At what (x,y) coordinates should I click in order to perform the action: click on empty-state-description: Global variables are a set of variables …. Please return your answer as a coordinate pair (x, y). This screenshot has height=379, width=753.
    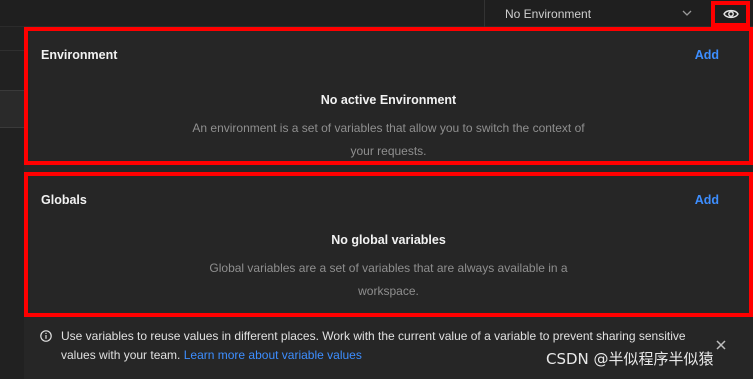
    Looking at the image, I should click on (388, 279).